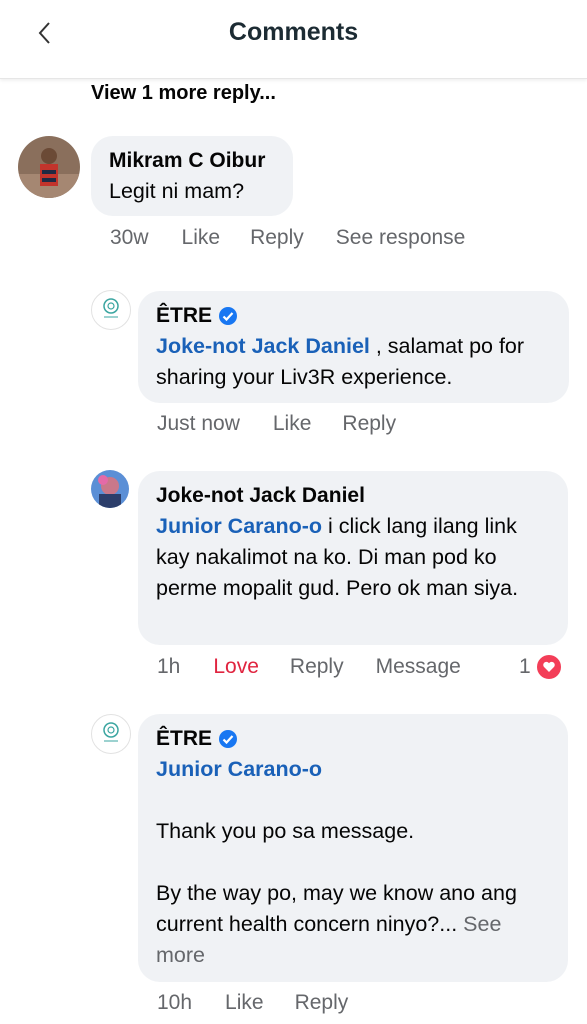  Describe the element at coordinates (236, 667) in the screenshot. I see `love-button: Love` at that location.